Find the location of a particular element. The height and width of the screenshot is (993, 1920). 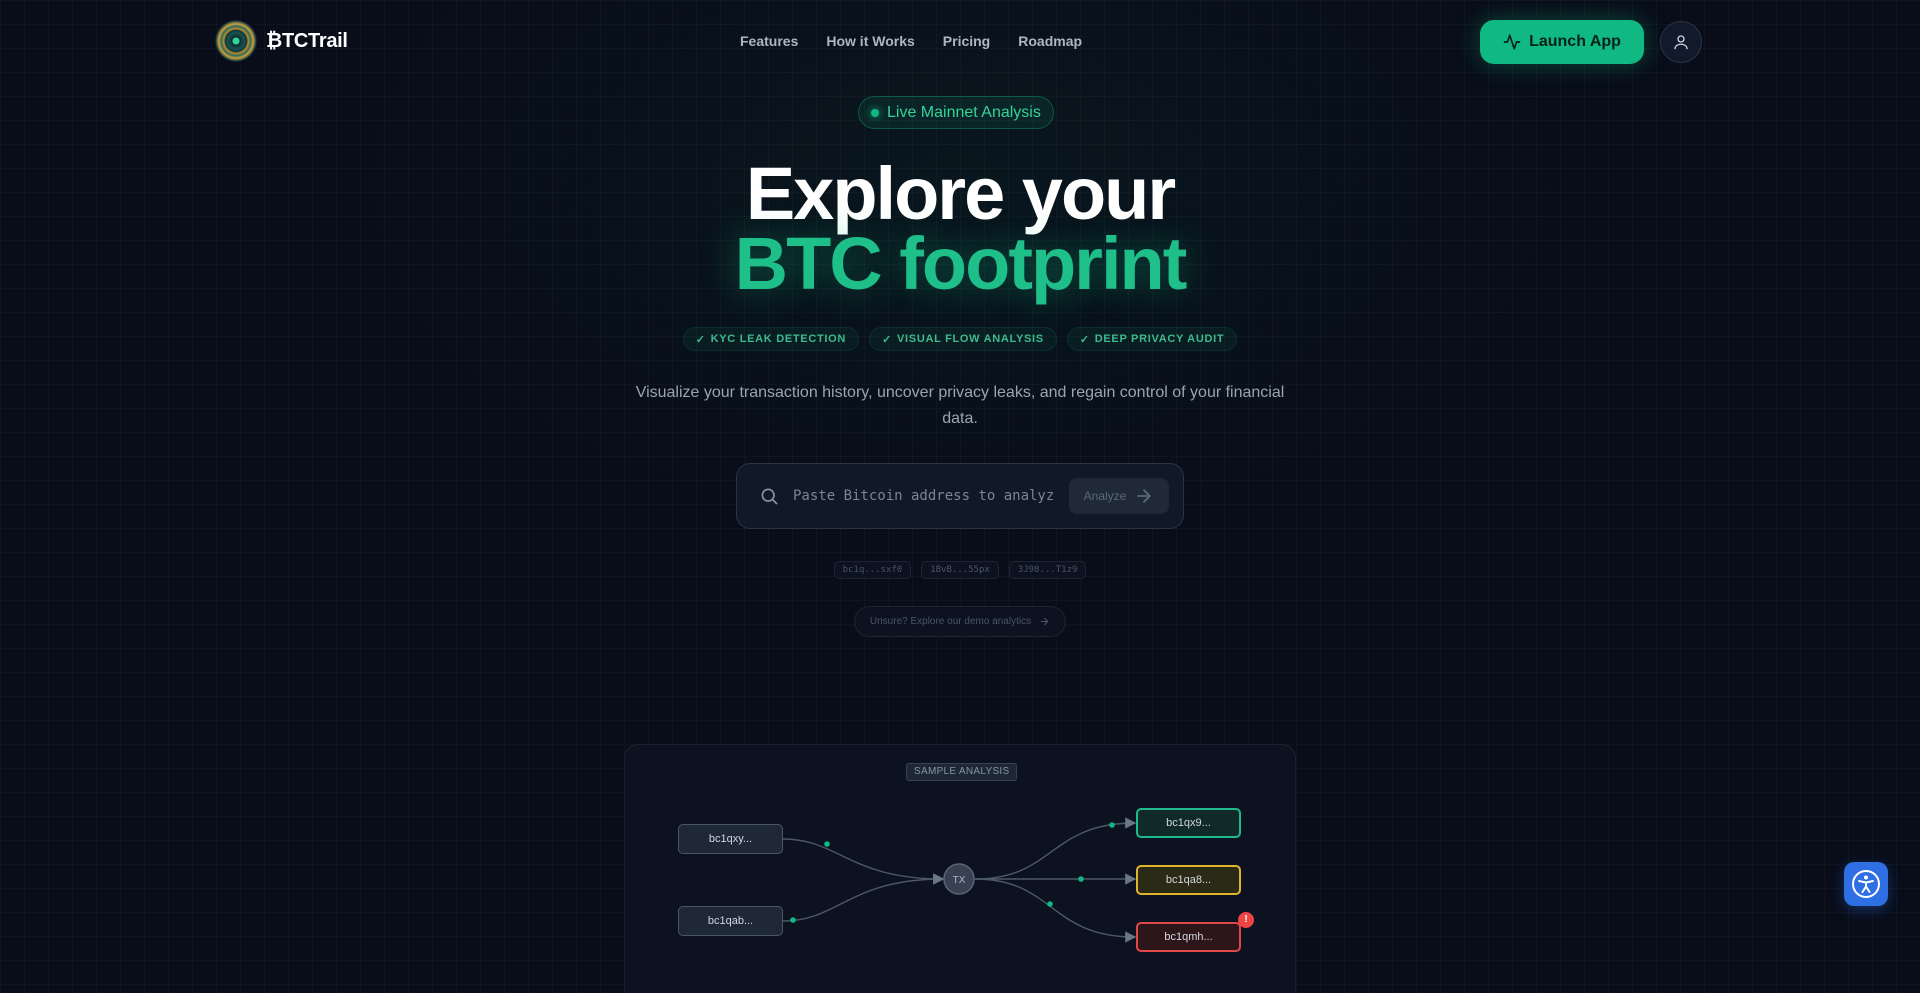

alert-icon: ! is located at coordinates (1246, 920).